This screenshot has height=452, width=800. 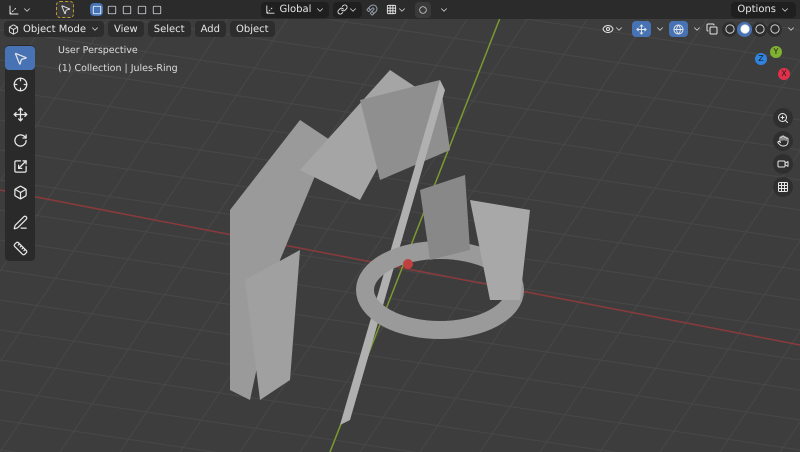 I want to click on scale-icon, so click(x=20, y=166).